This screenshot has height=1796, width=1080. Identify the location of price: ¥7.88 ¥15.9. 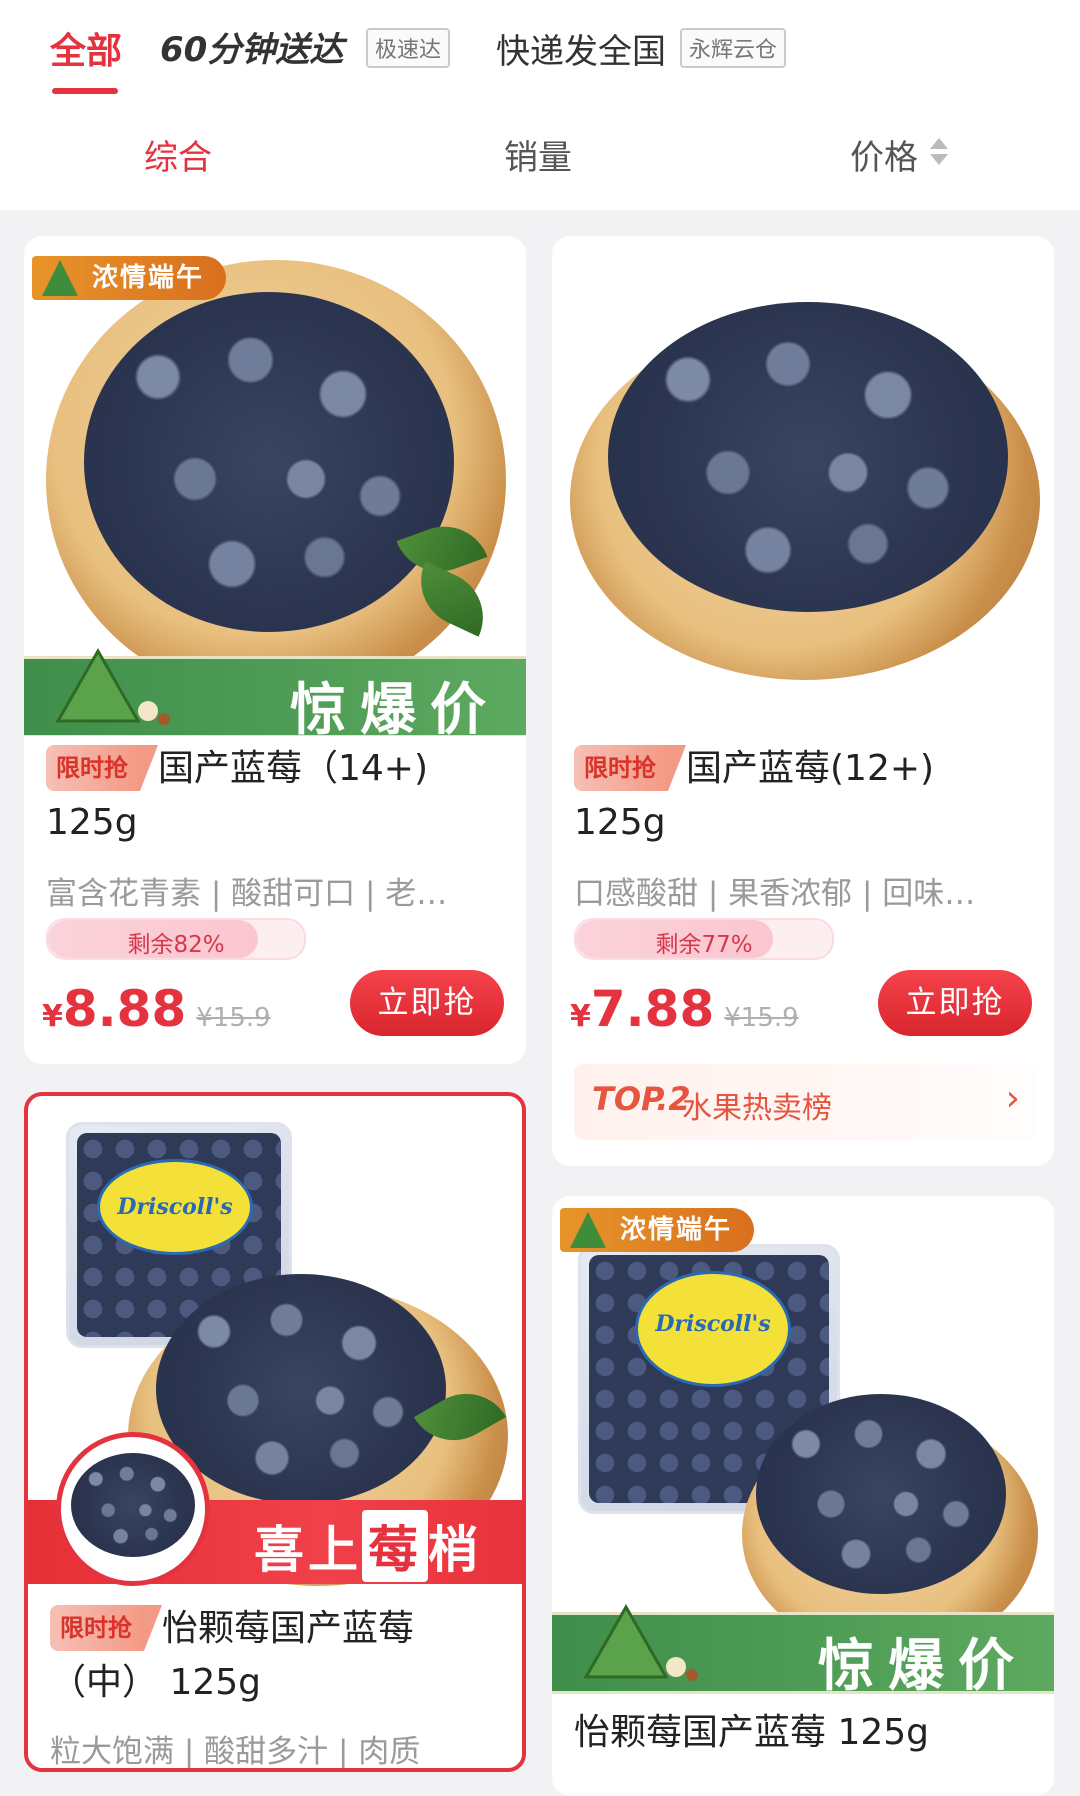
(684, 1009).